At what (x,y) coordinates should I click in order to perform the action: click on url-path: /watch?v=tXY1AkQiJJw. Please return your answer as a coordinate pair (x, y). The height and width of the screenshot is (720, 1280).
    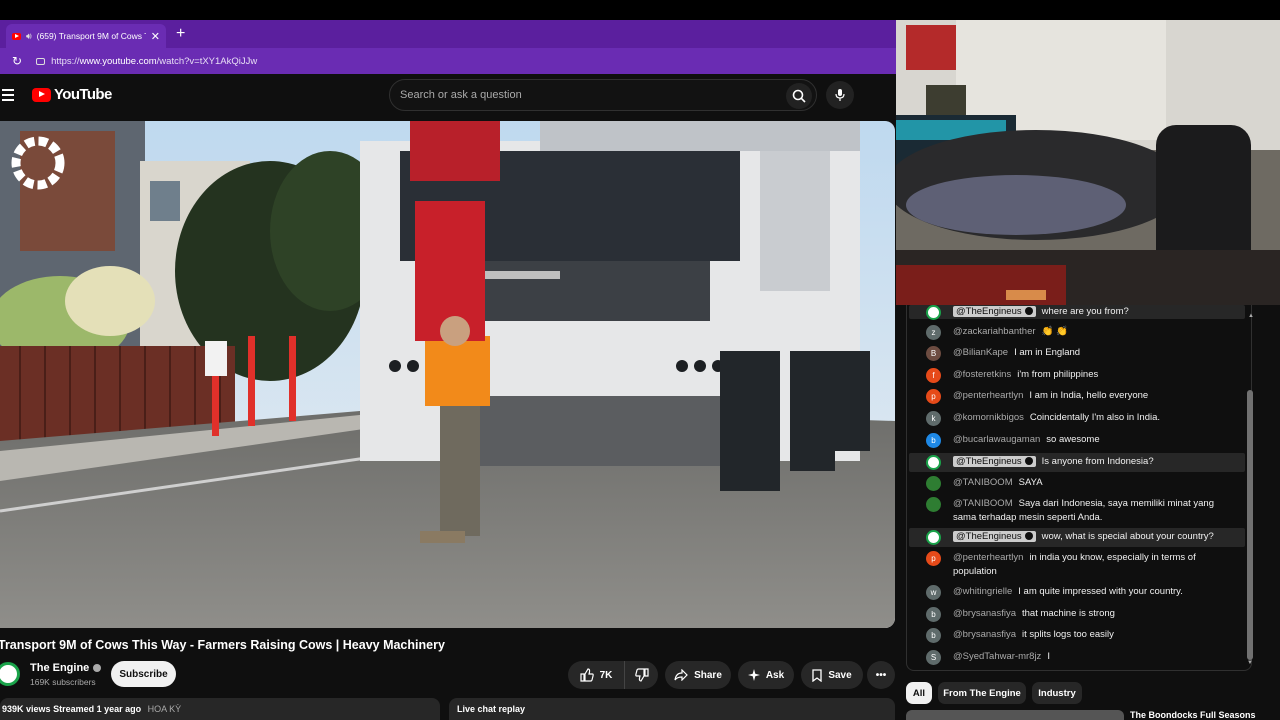
    Looking at the image, I should click on (207, 61).